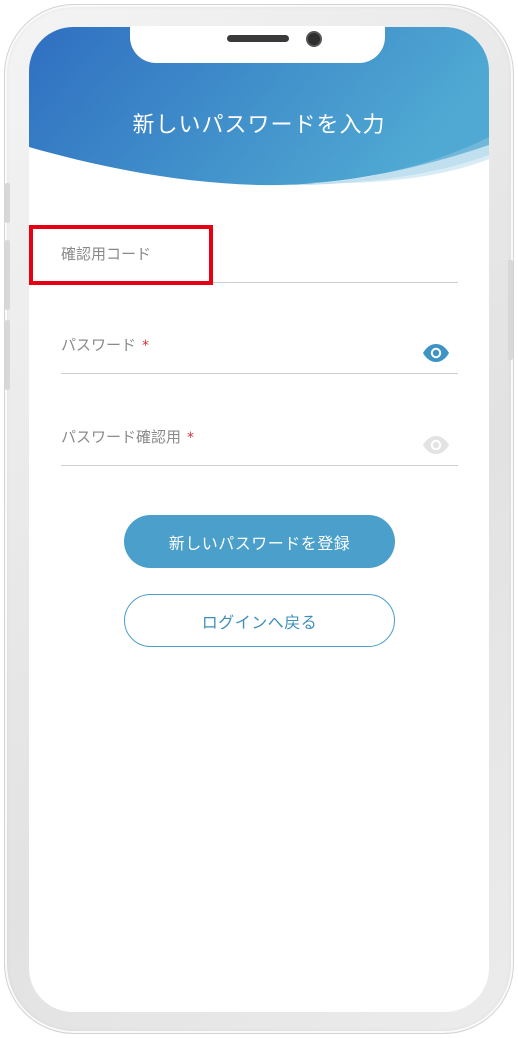  What do you see at coordinates (121, 255) in the screenshot?
I see `highlight-box` at bounding box center [121, 255].